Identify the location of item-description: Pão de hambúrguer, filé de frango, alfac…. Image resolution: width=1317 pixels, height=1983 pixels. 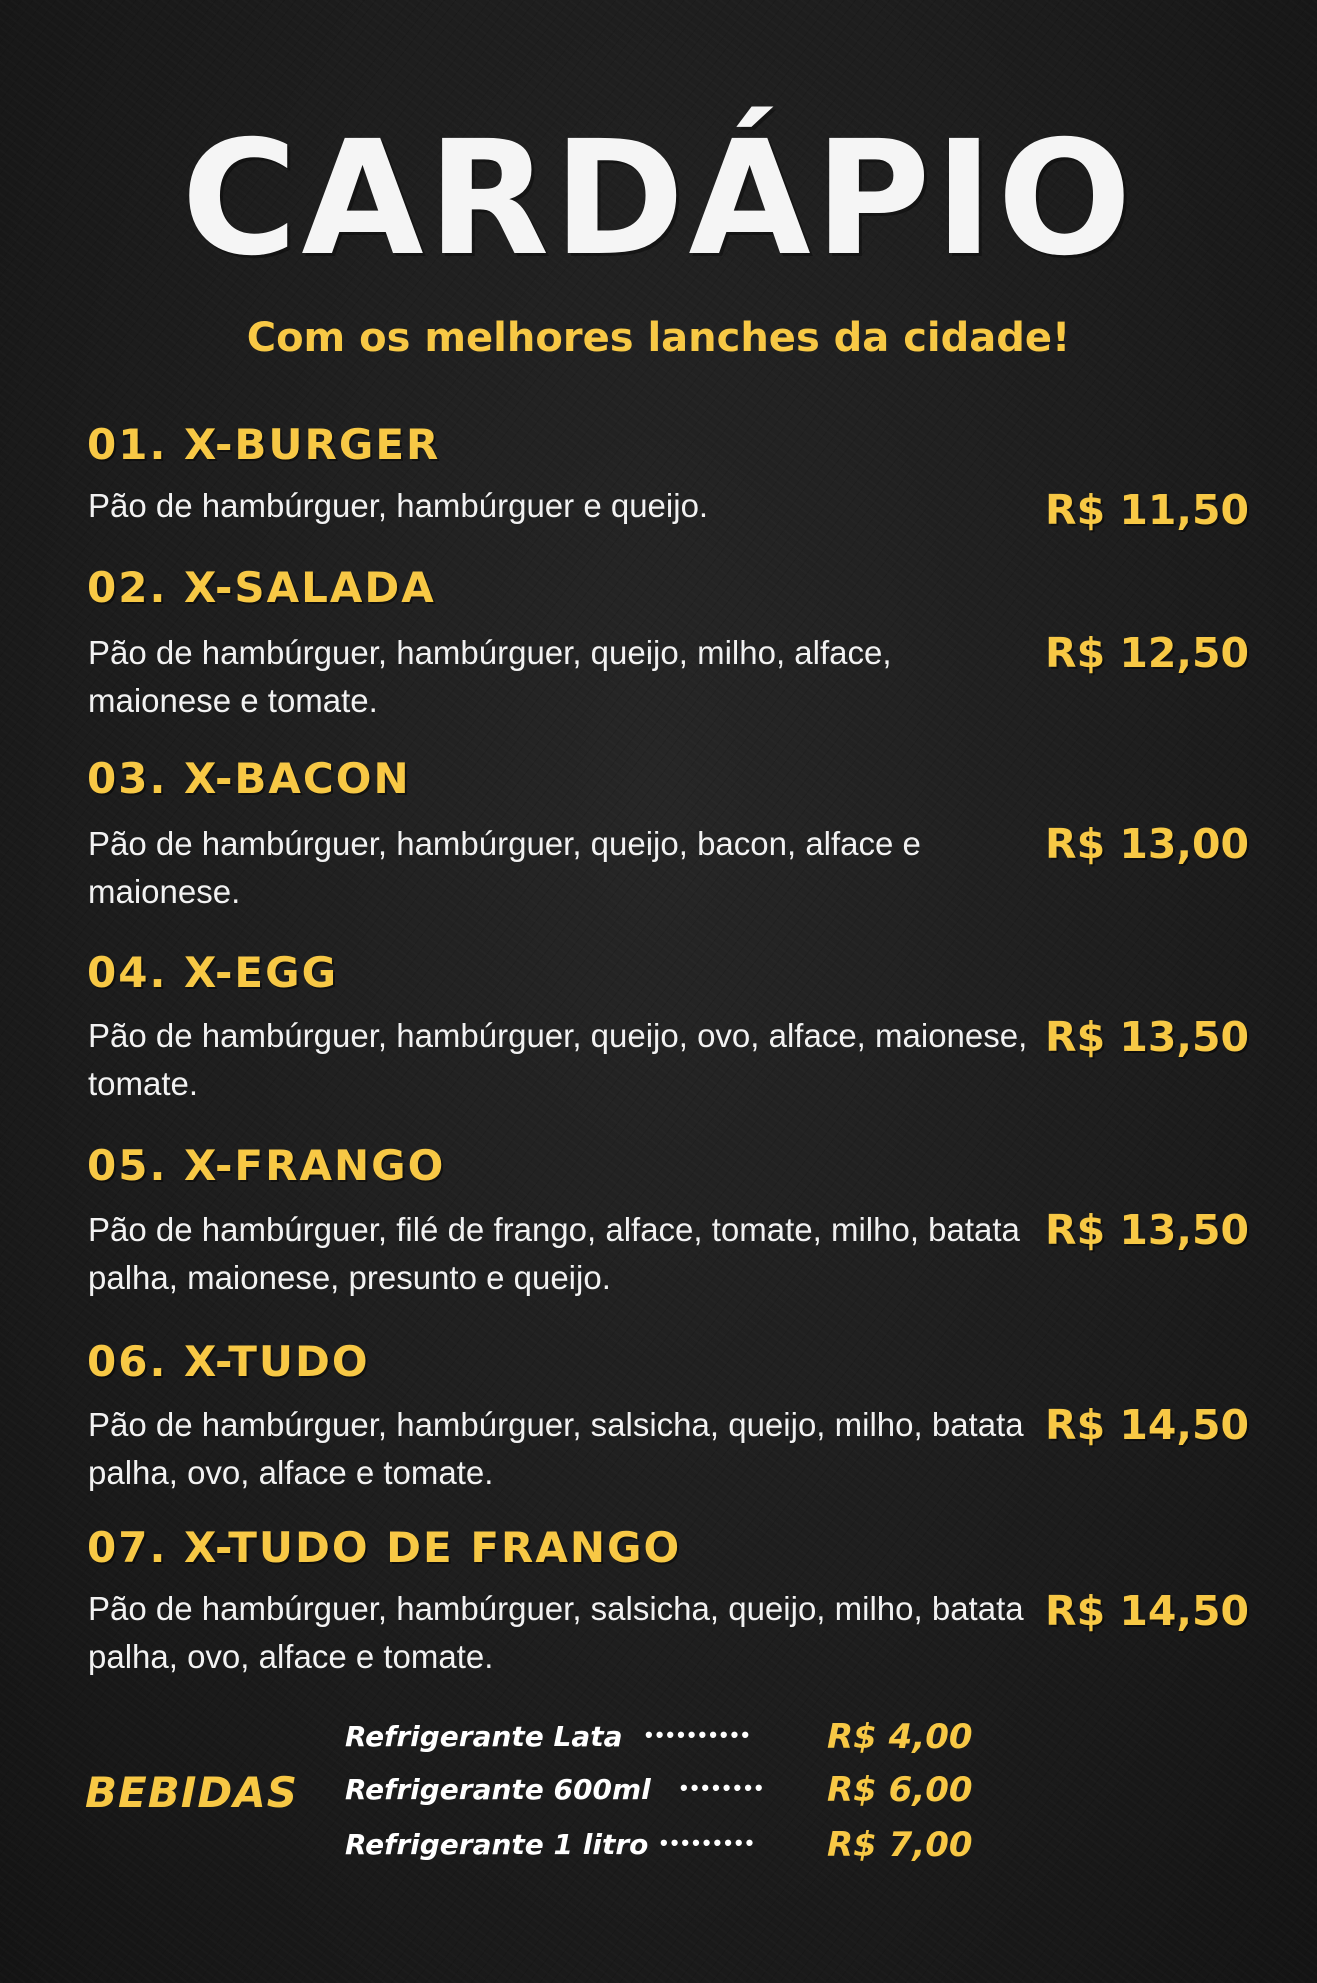
(554, 1253).